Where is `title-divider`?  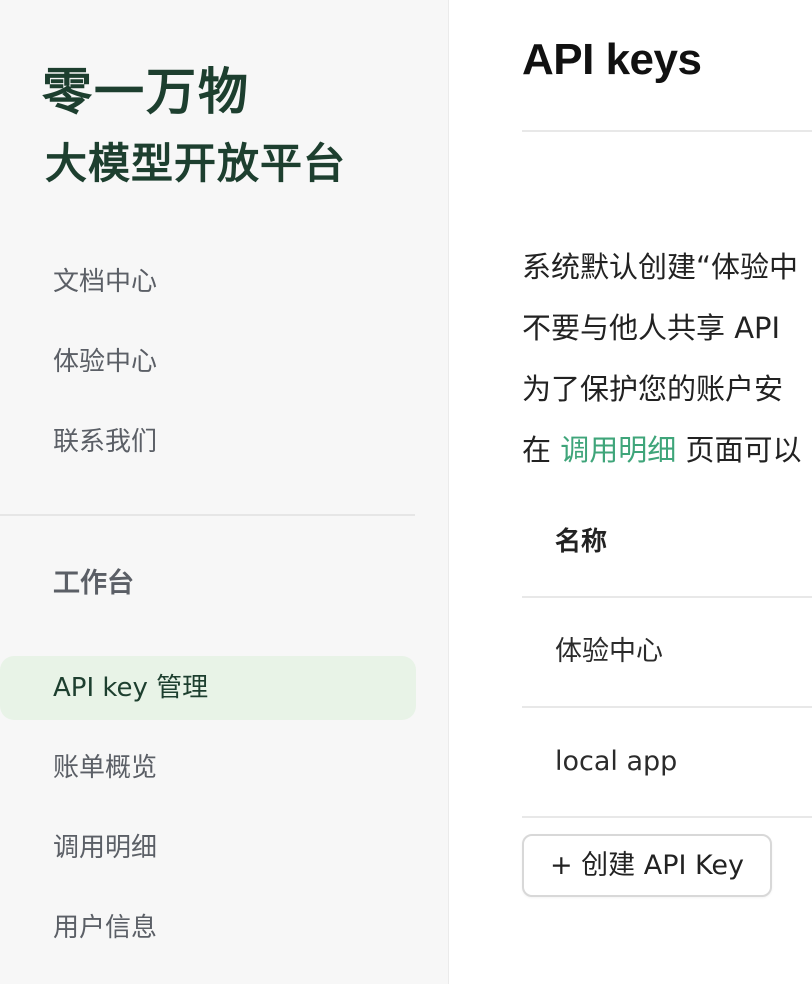 title-divider is located at coordinates (667, 131).